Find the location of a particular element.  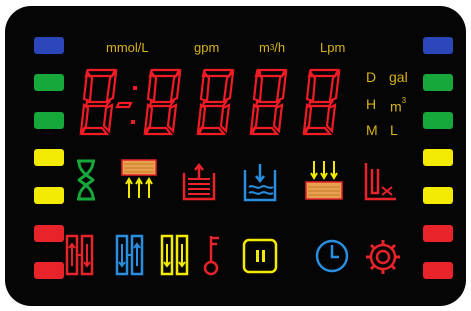

pause-icon is located at coordinates (260, 256).